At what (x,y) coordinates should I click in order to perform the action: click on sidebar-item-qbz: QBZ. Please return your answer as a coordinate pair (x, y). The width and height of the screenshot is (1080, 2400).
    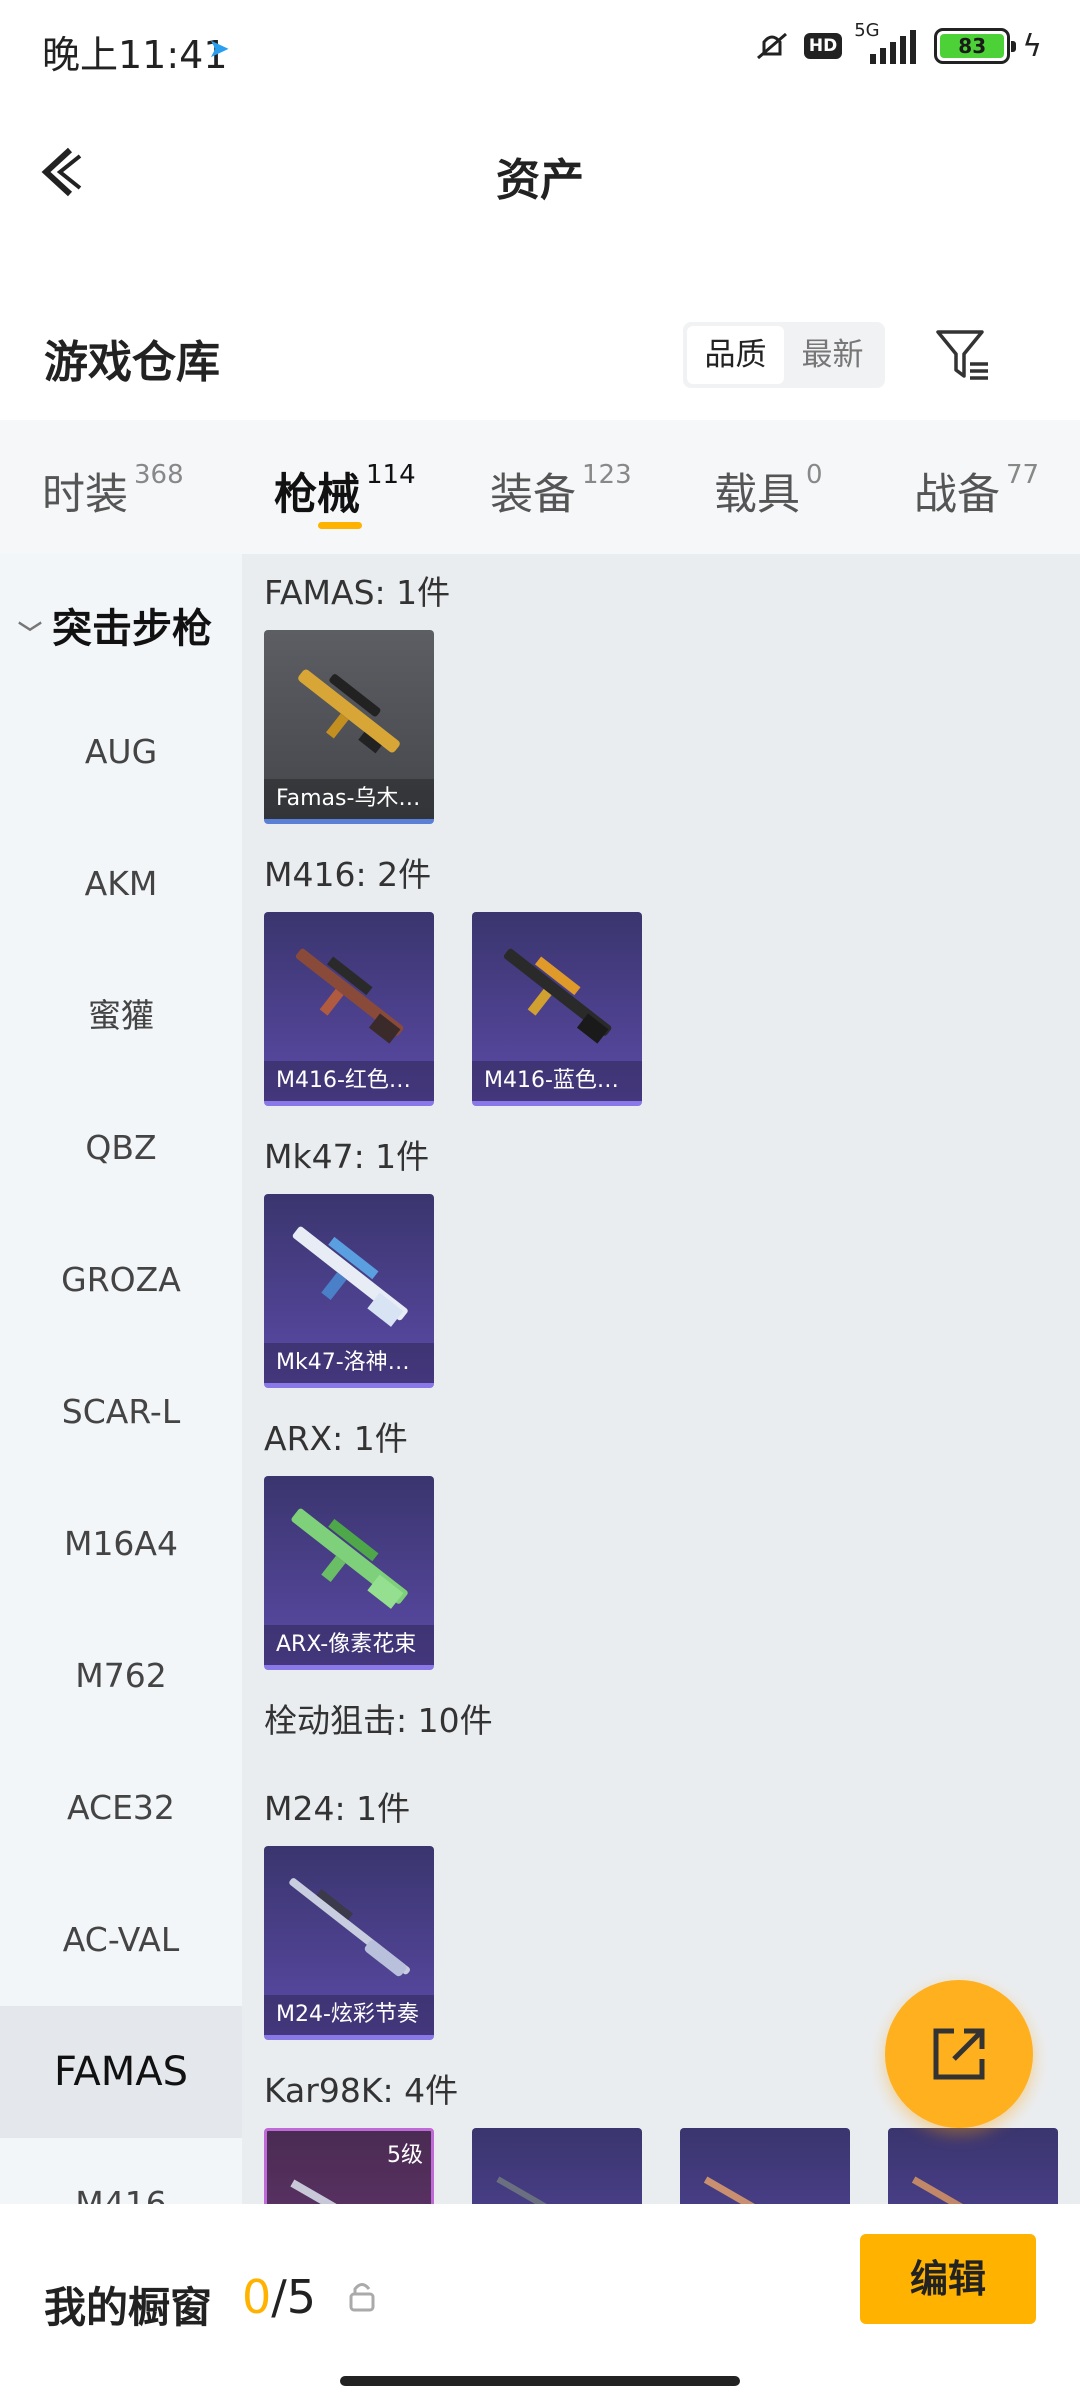
    Looking at the image, I should click on (121, 1148).